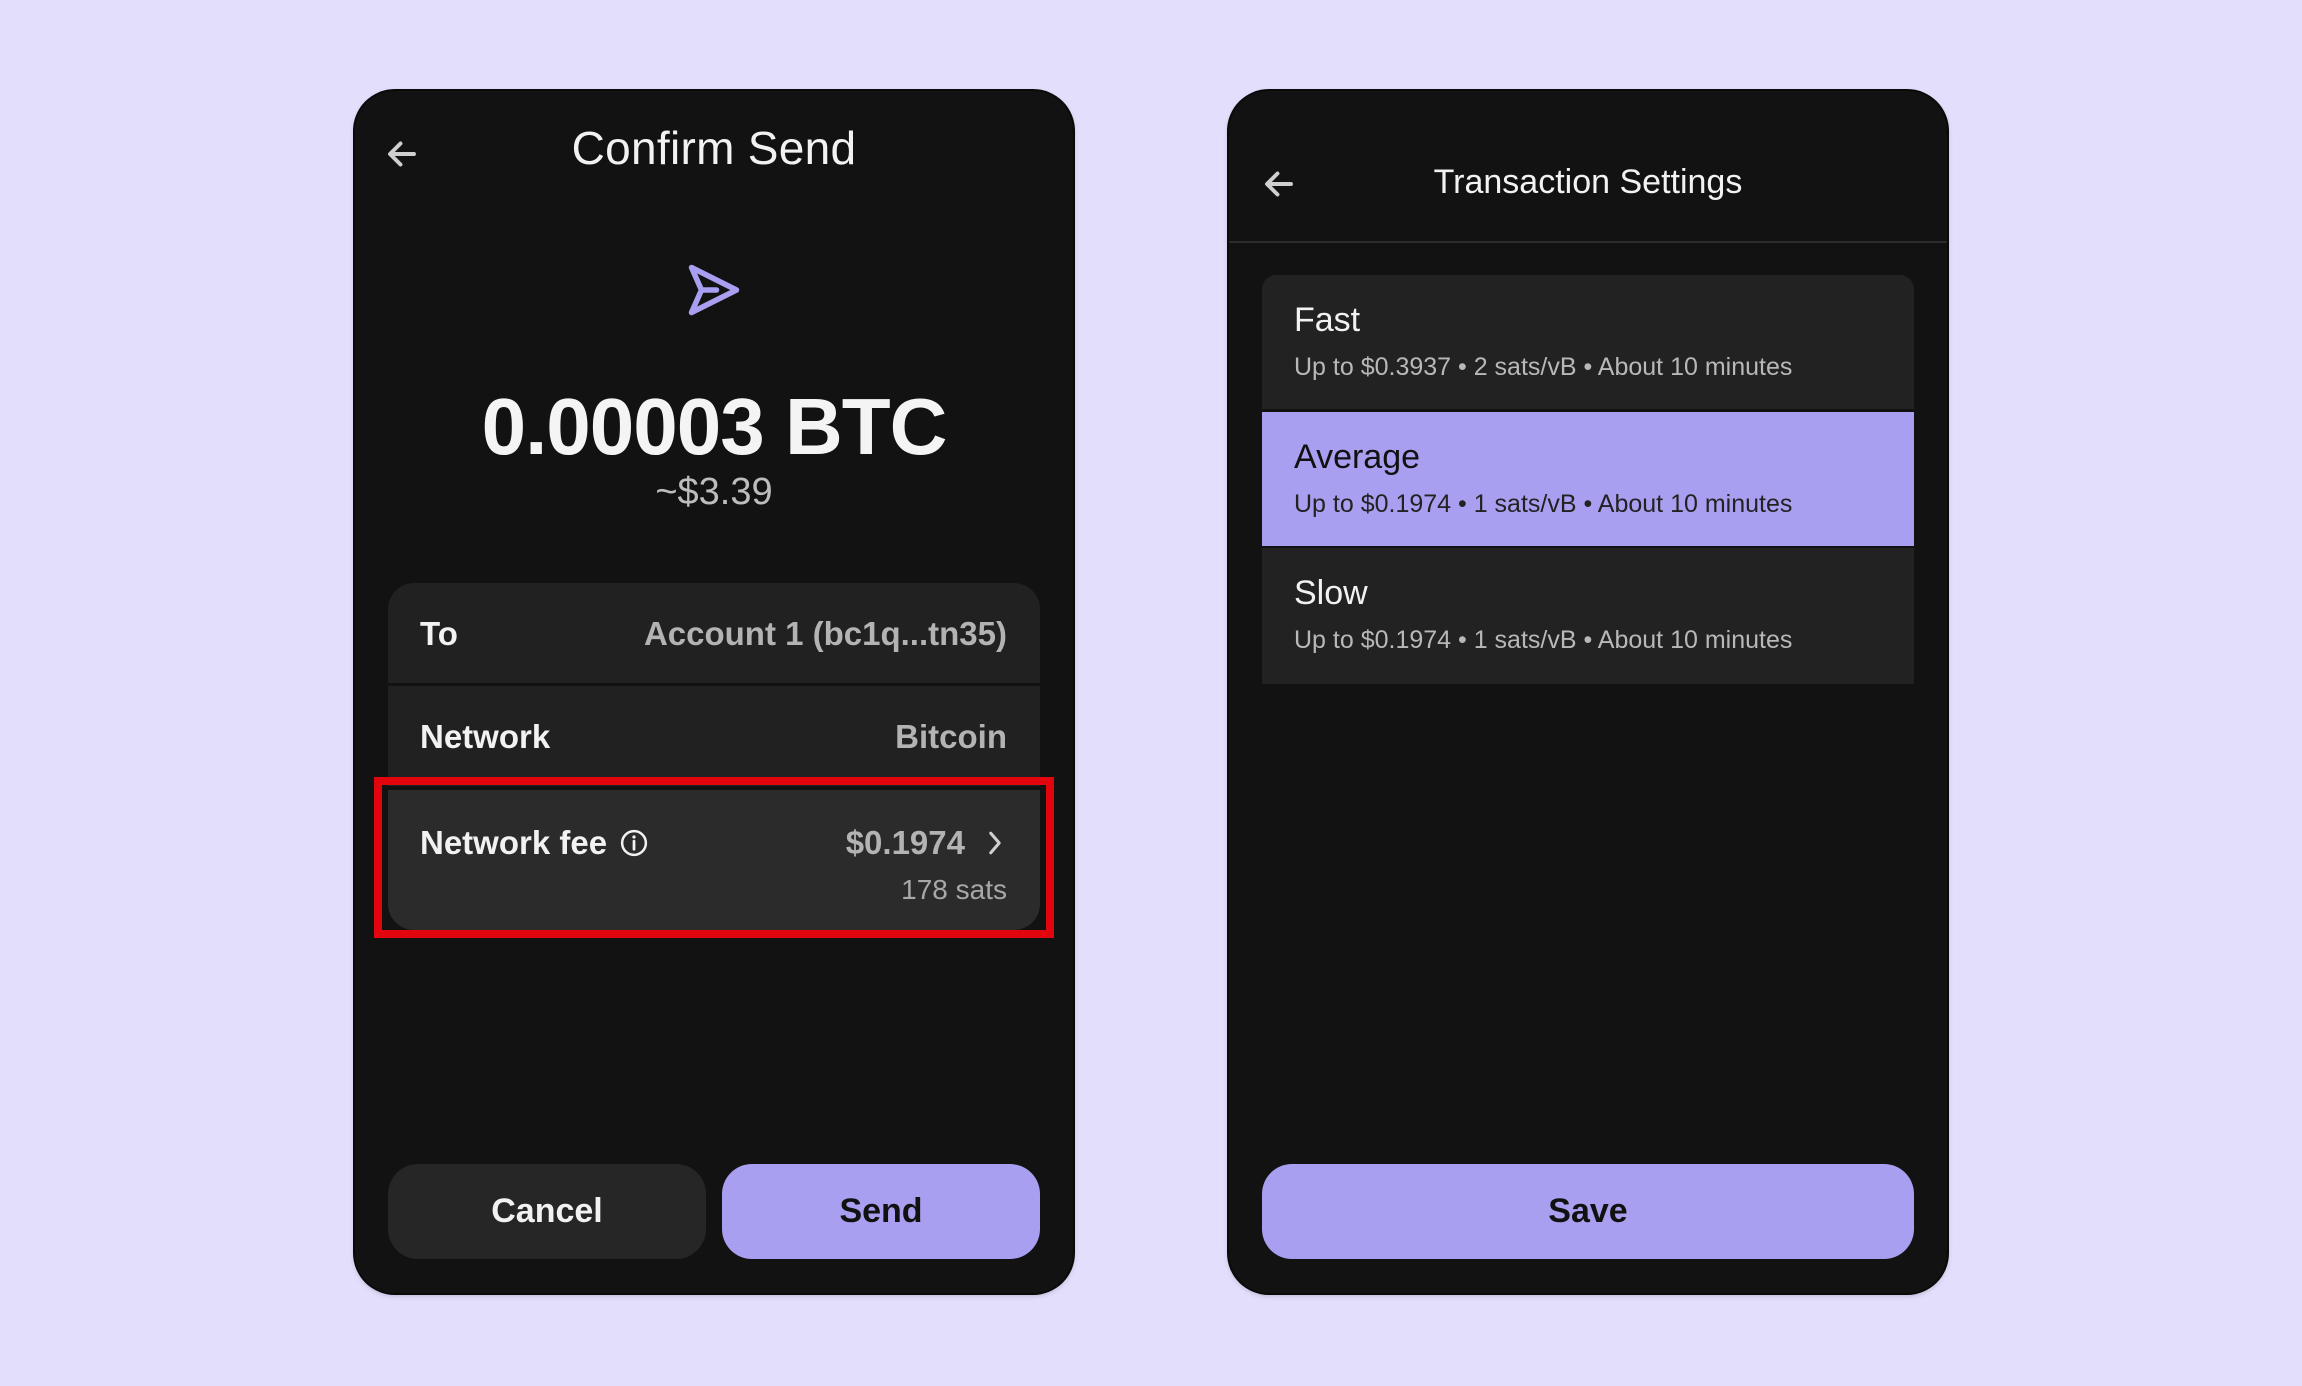 Image resolution: width=2302 pixels, height=1386 pixels. I want to click on page-title: Confirm Send, so click(714, 148).